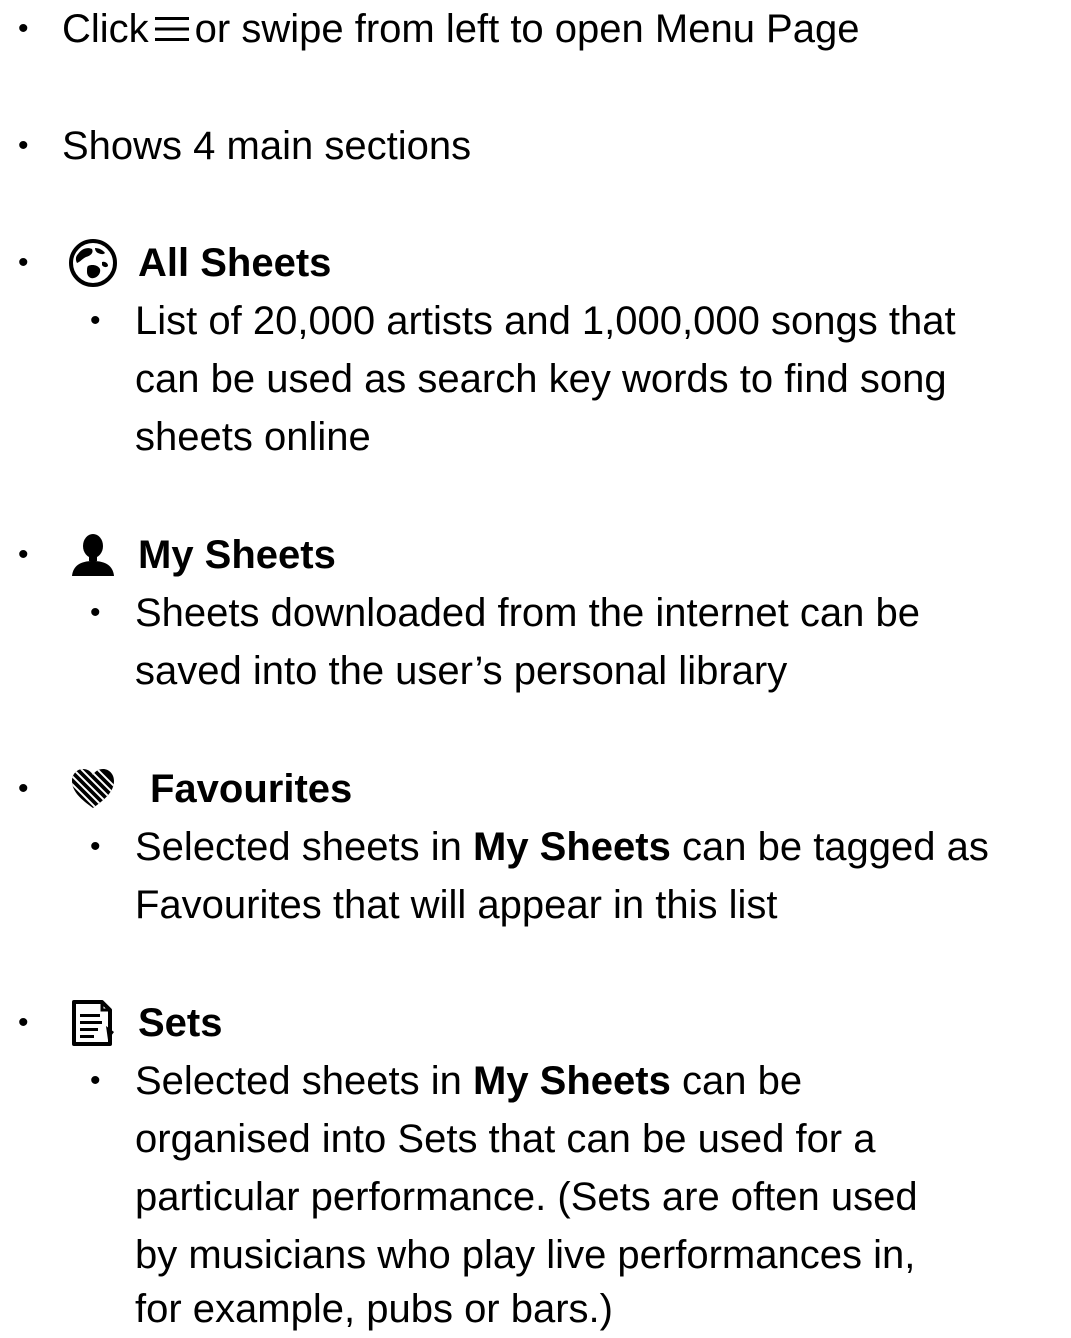 The height and width of the screenshot is (1338, 1071). What do you see at coordinates (461, 671) in the screenshot?
I see `my-sheets-desc-line-2: saved into the user’s personal library` at bounding box center [461, 671].